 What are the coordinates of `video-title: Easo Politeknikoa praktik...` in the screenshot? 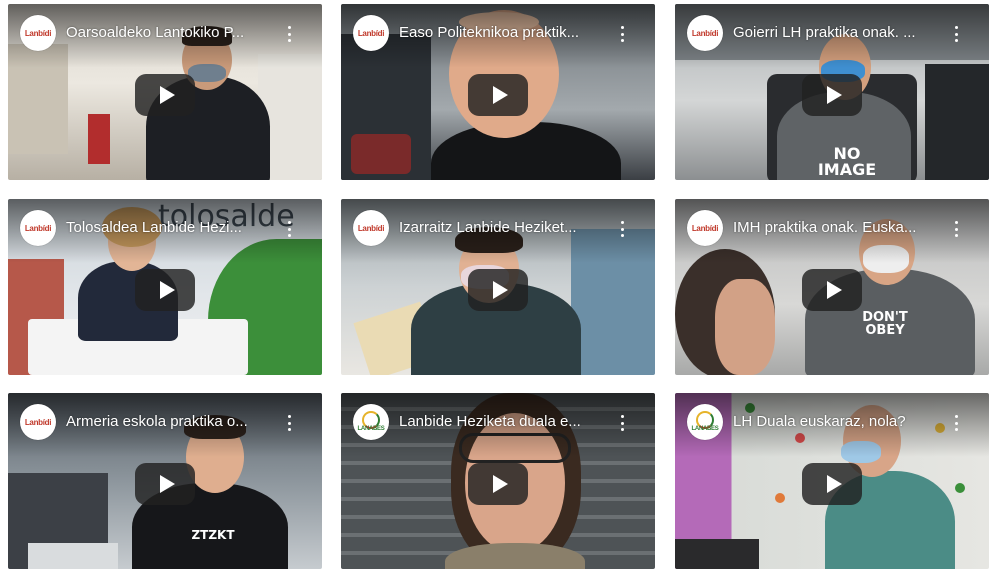 It's located at (506, 33).